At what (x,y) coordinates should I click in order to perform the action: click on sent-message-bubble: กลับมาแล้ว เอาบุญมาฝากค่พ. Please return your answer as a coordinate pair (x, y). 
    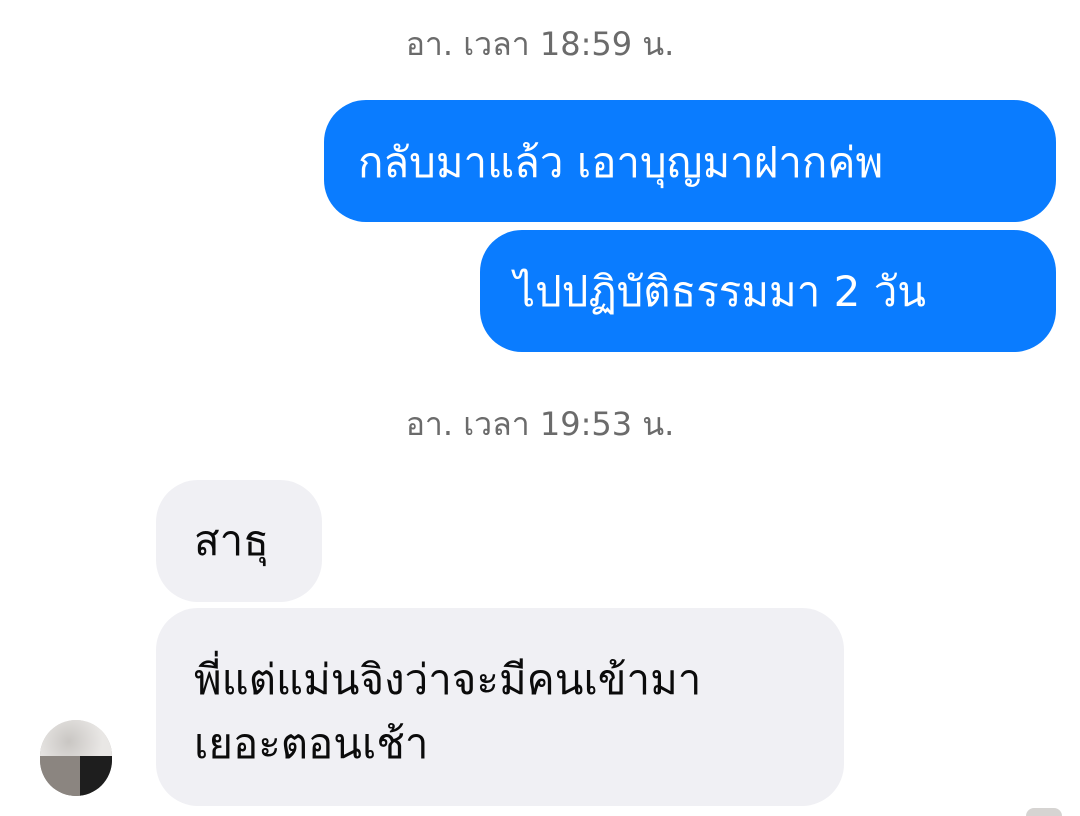
    Looking at the image, I should click on (690, 161).